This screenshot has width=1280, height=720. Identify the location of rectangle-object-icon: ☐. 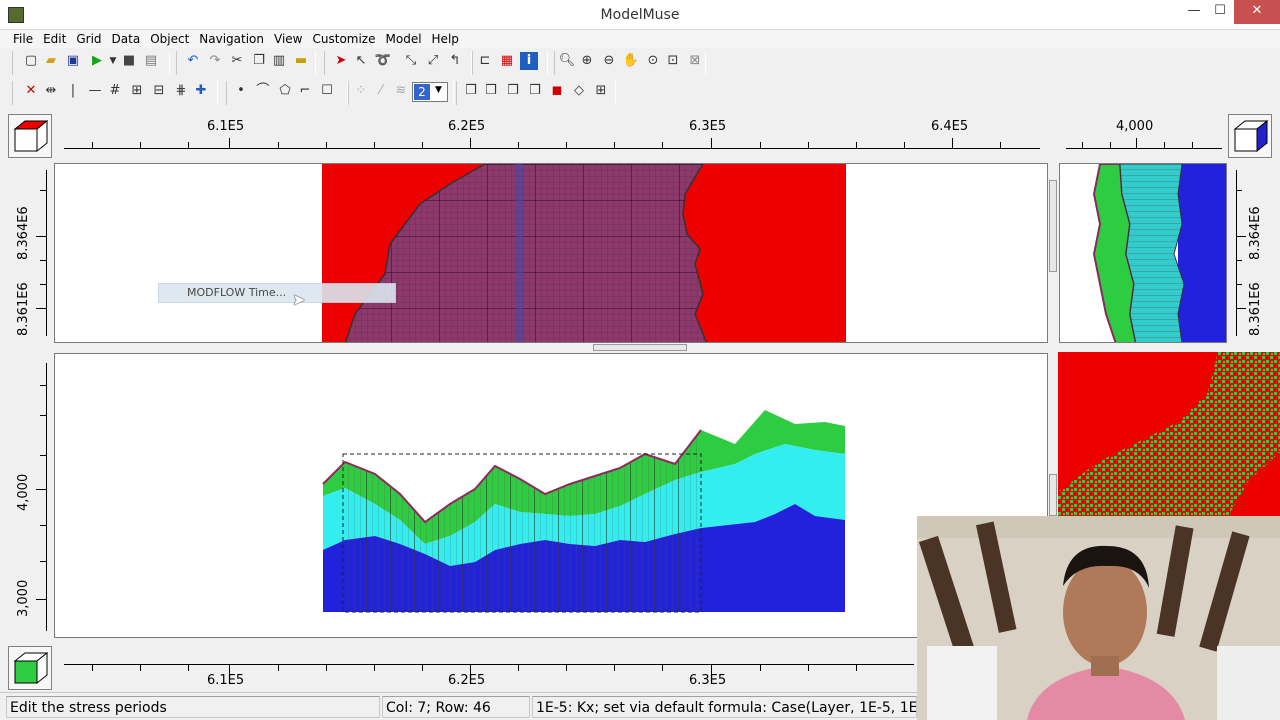
(327, 91).